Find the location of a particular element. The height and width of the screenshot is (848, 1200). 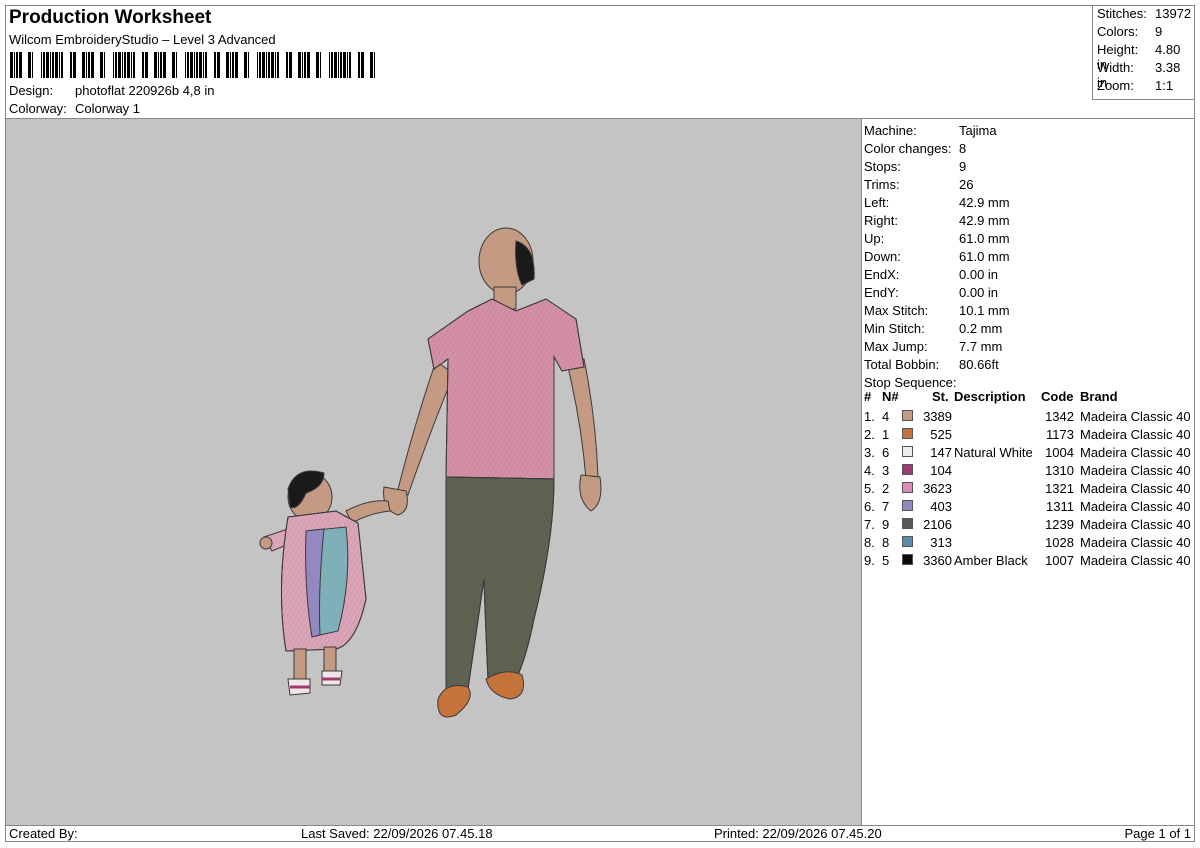

table-row: 5. 2 3623 1321 Madeira Classic 40 is located at coordinates (1028, 490).